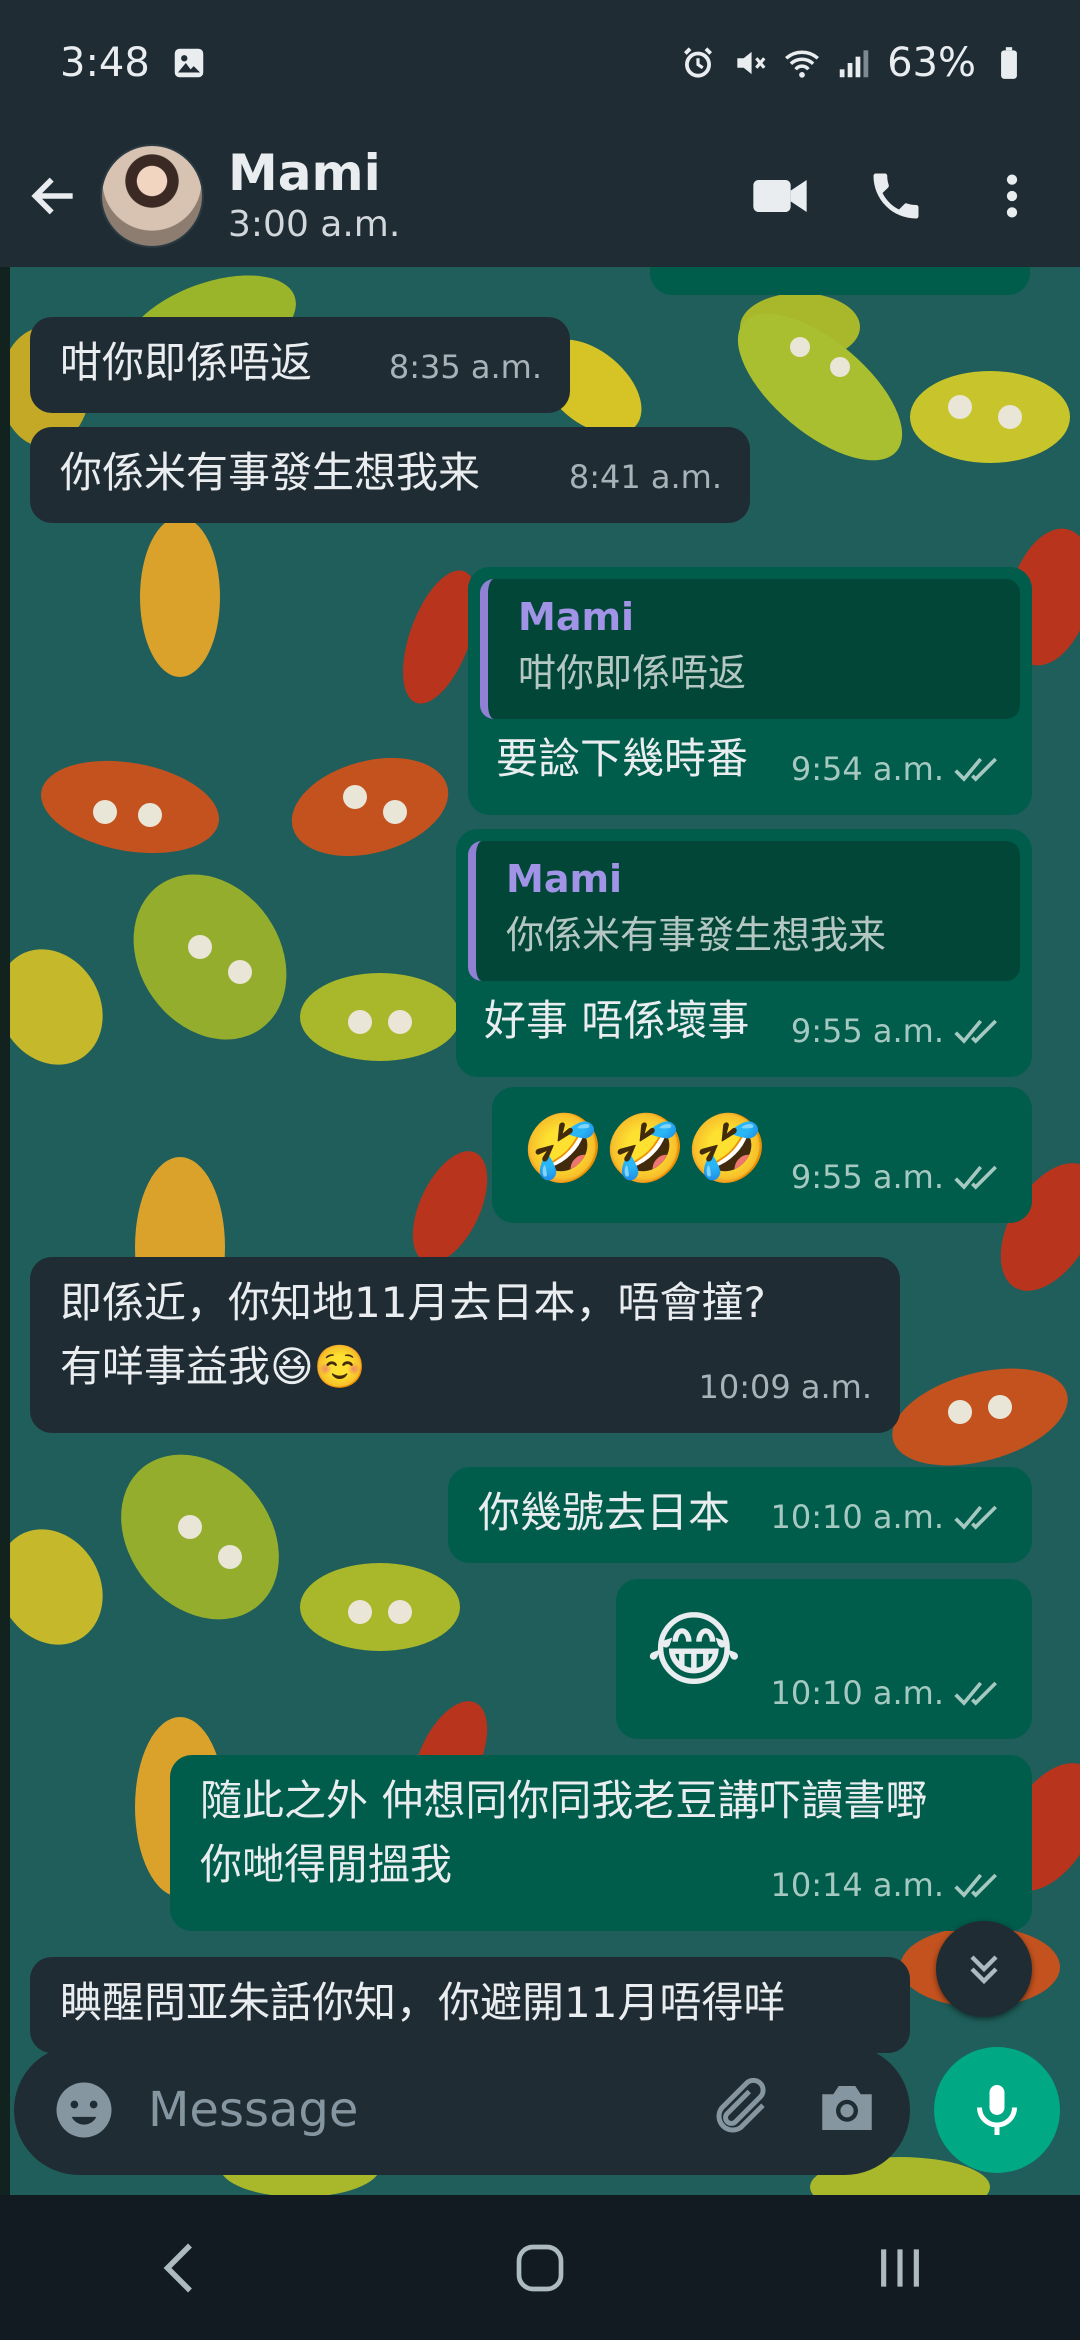 The height and width of the screenshot is (2340, 1080). I want to click on battery-icon, so click(1009, 62).